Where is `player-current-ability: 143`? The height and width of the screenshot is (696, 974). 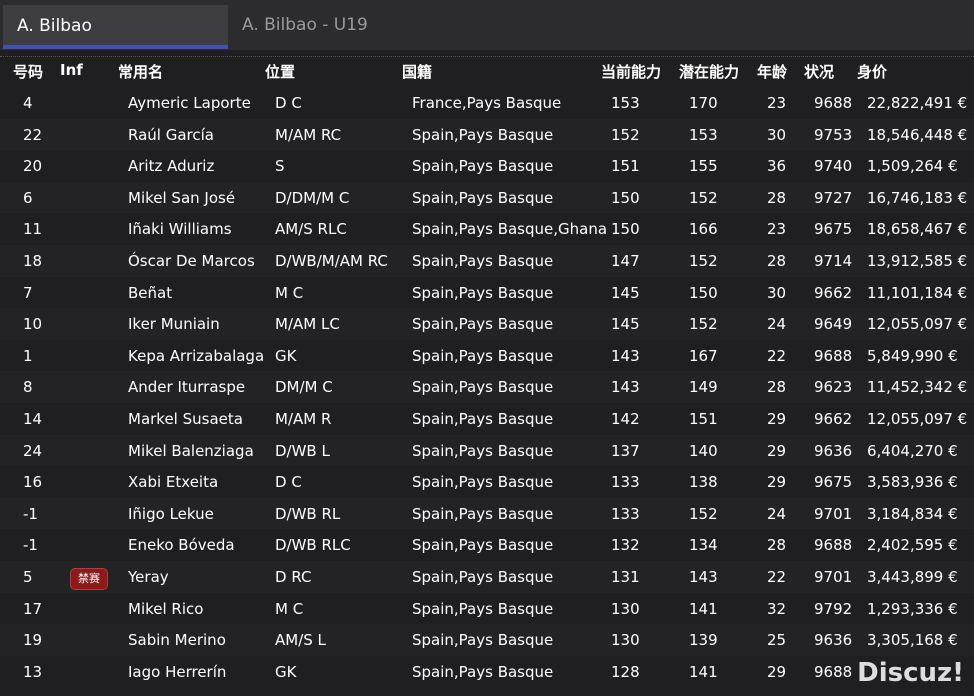 player-current-ability: 143 is located at coordinates (625, 355).